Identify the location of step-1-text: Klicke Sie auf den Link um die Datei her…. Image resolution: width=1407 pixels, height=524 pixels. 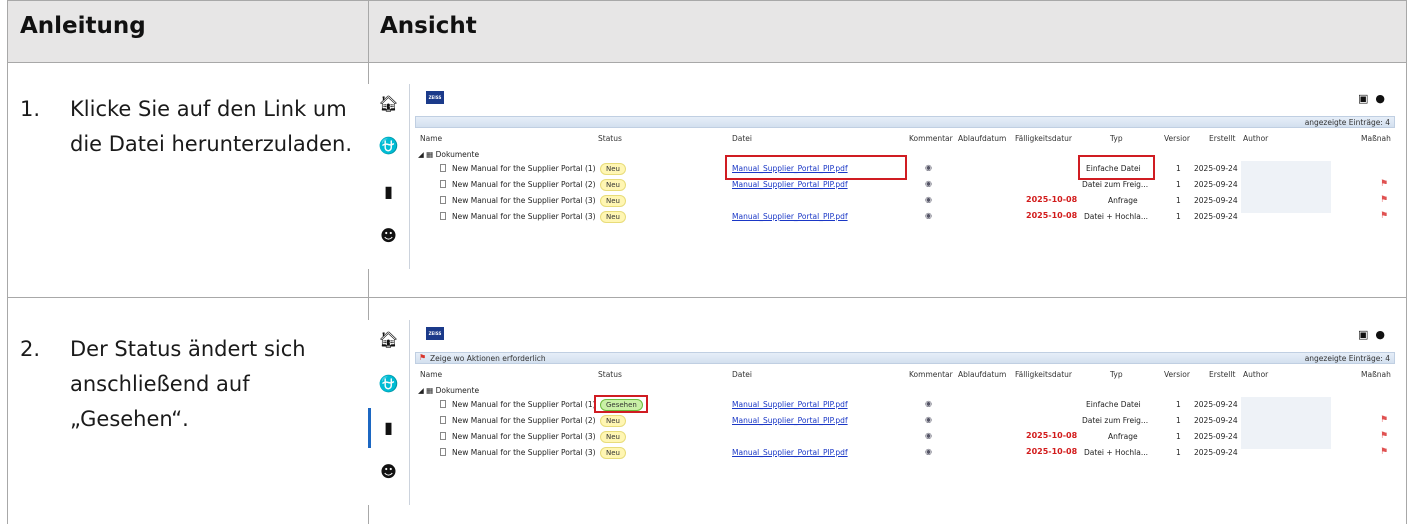
(211, 126).